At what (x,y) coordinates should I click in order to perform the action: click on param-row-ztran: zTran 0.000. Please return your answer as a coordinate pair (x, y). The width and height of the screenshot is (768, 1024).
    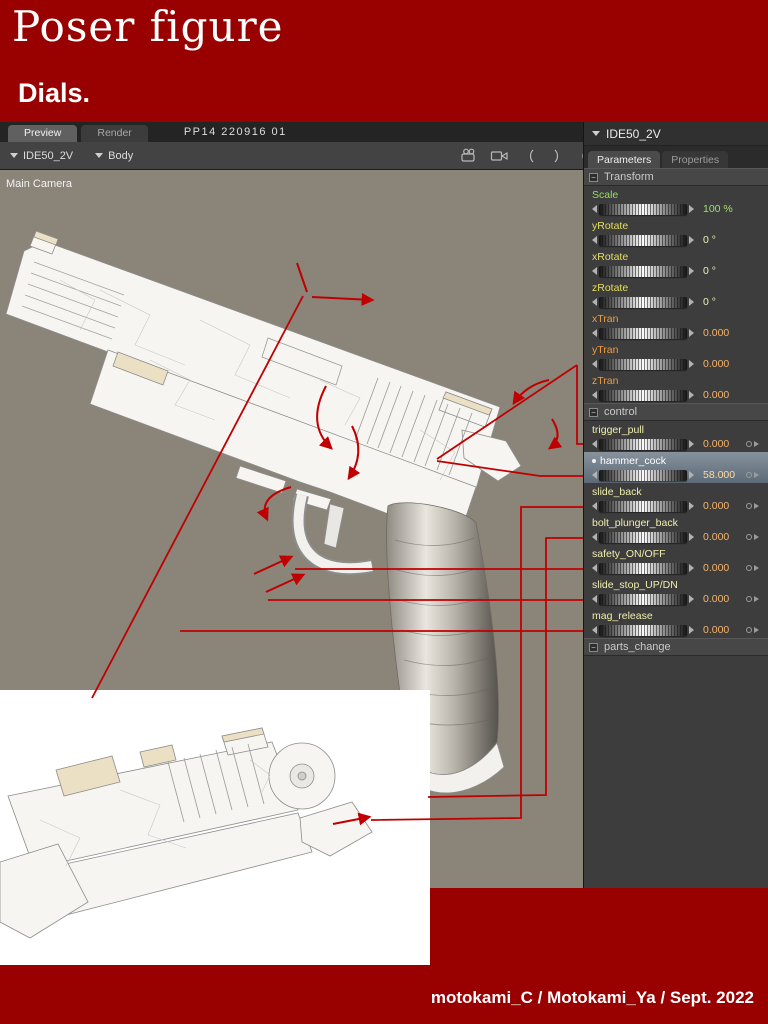
    Looking at the image, I should click on (676, 387).